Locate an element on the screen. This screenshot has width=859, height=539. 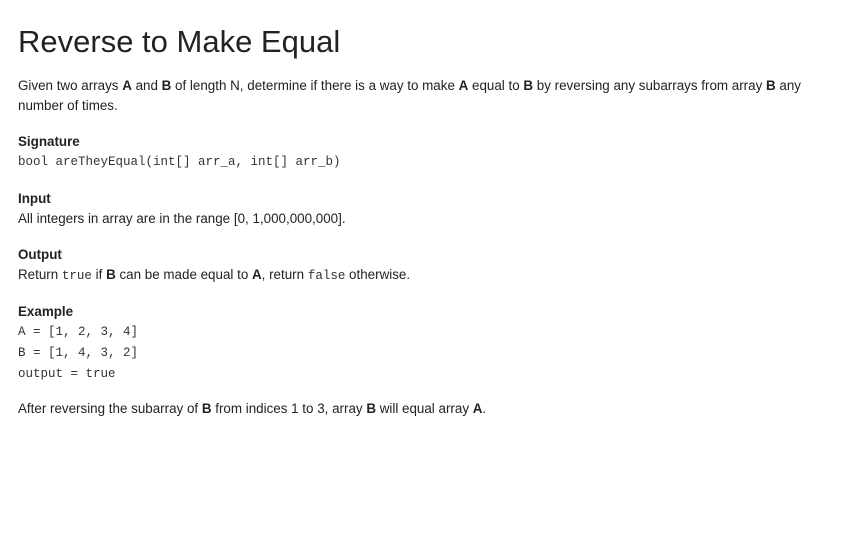
text-segment: by reversing any subarrays from array is located at coordinates (649, 85).